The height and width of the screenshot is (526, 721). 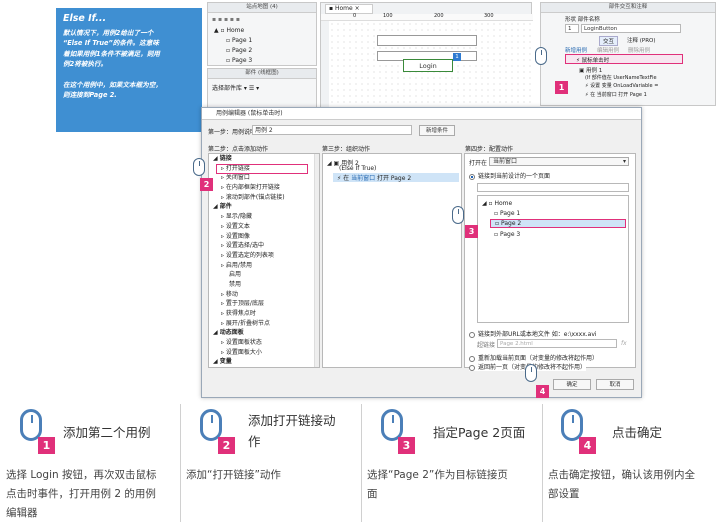 What do you see at coordinates (111, 53) in the screenshot?
I see `note-line: 着如果用例1条件不被满足，则用` at bounding box center [111, 53].